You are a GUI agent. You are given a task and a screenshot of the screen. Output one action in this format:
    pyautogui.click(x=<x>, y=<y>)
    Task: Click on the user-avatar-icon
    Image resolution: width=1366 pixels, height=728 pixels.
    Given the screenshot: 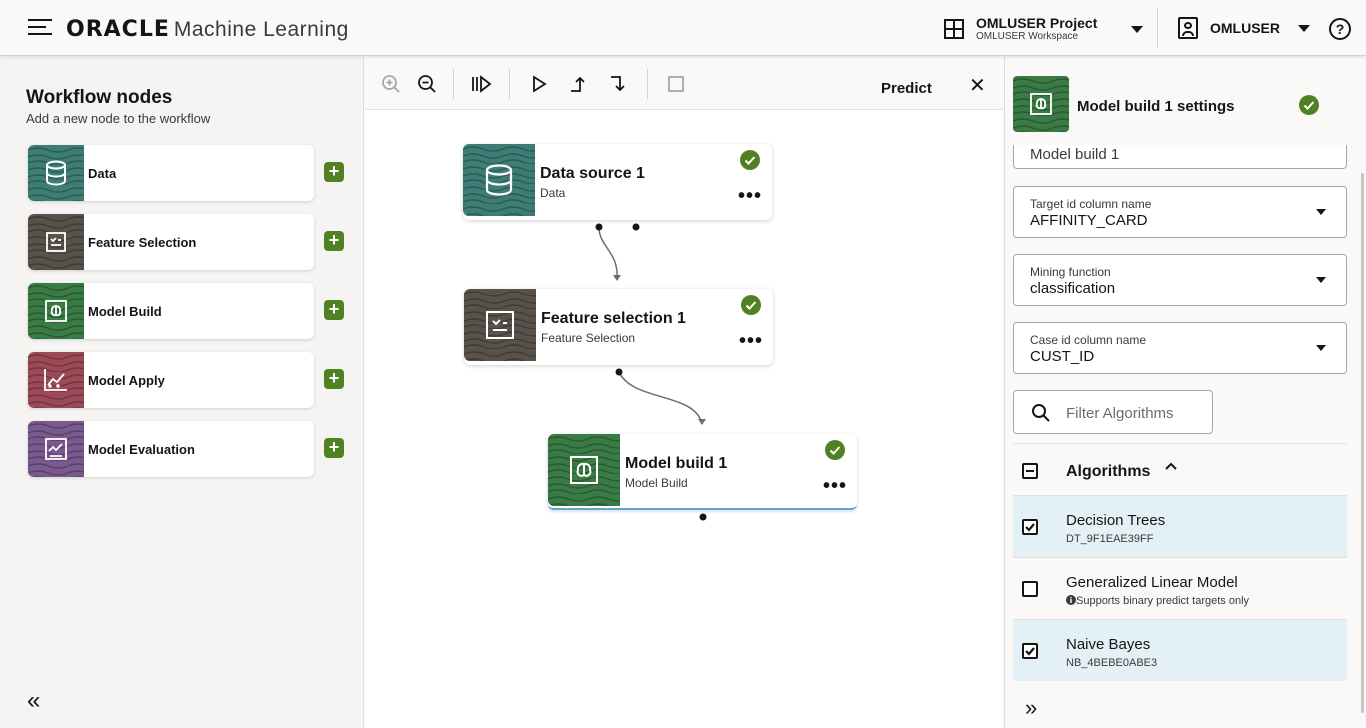 What is the action you would take?
    pyautogui.click(x=1188, y=28)
    